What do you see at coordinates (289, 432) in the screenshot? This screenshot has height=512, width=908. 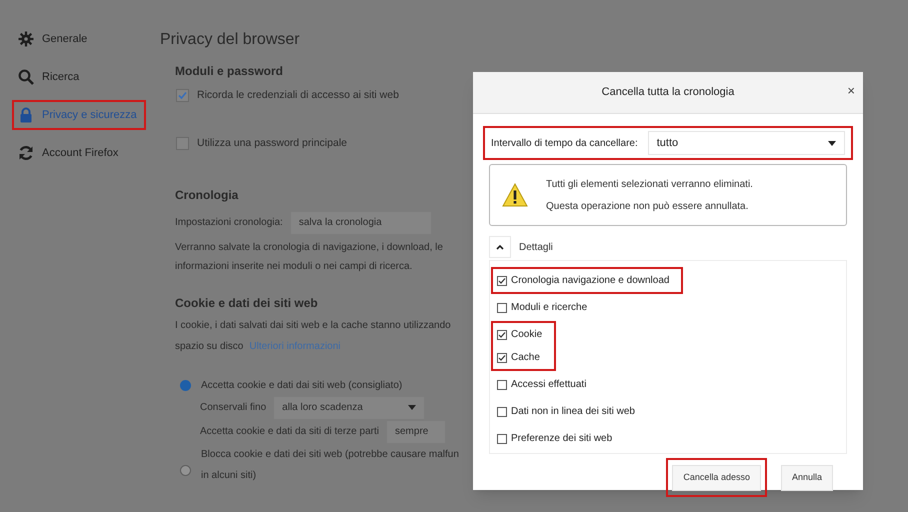 I see `field-label: Accetta cookie e dati da siti di terze parti` at bounding box center [289, 432].